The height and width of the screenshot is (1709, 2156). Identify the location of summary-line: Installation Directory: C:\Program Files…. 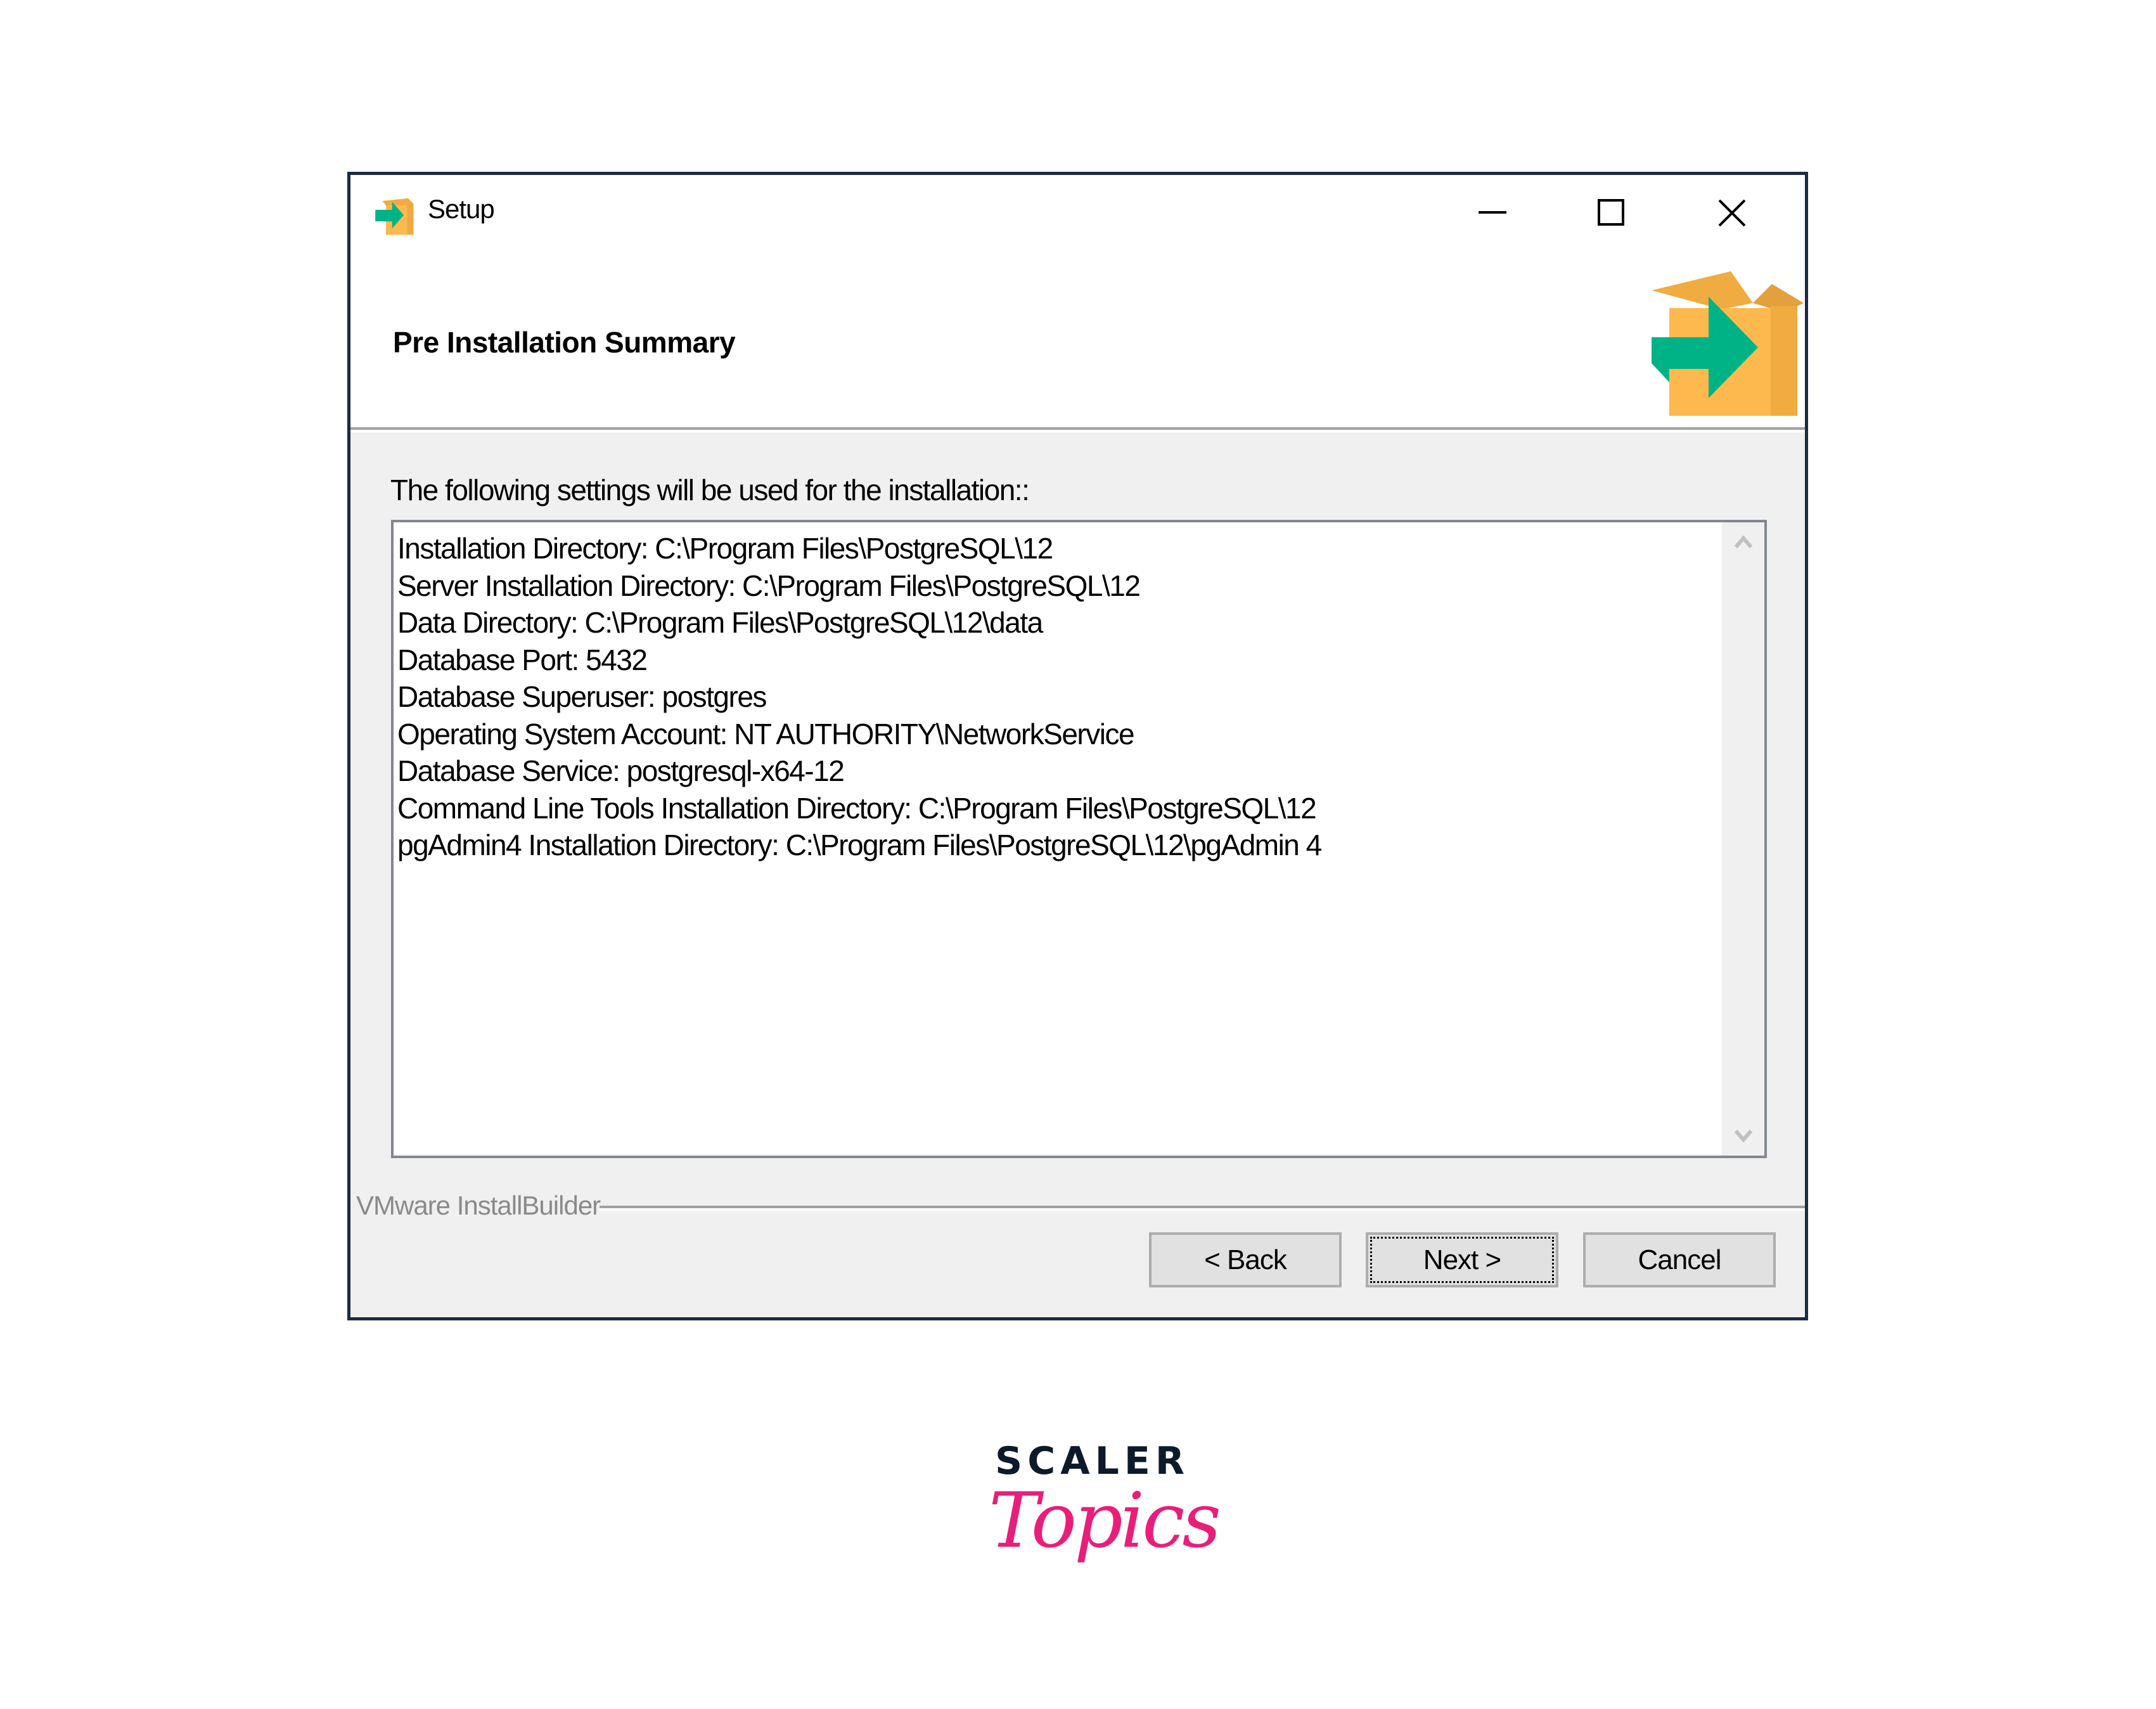
(725, 548).